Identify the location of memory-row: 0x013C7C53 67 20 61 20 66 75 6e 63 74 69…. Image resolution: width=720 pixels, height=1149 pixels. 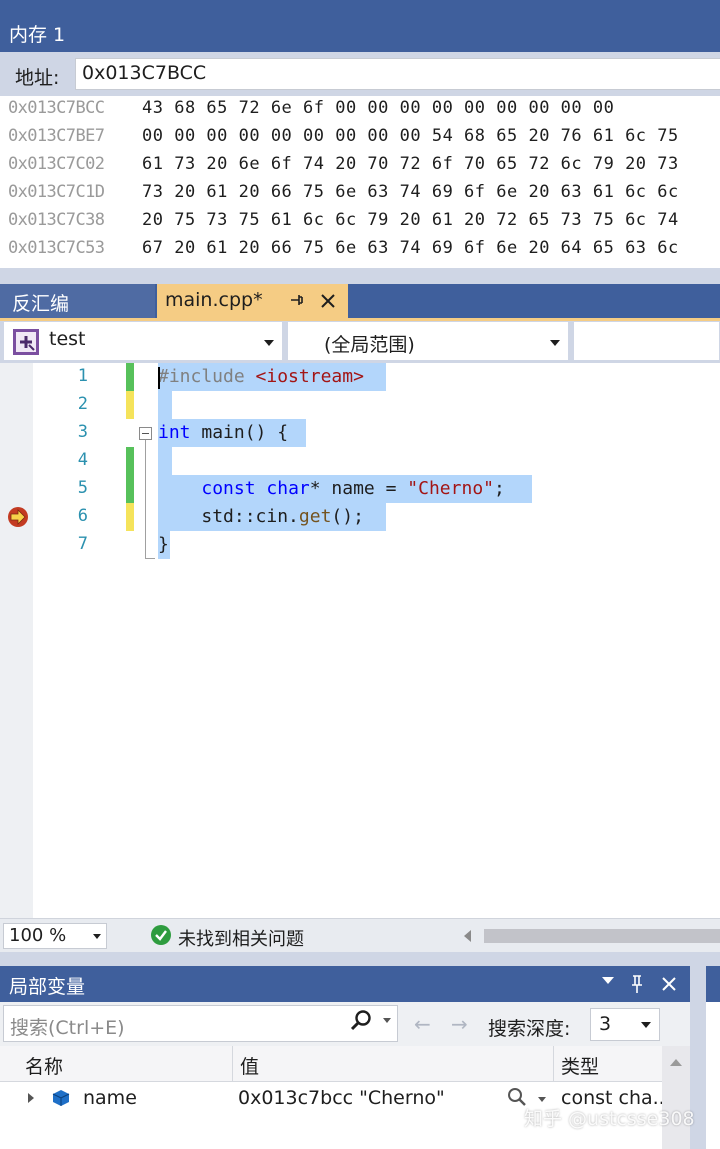
(360, 250).